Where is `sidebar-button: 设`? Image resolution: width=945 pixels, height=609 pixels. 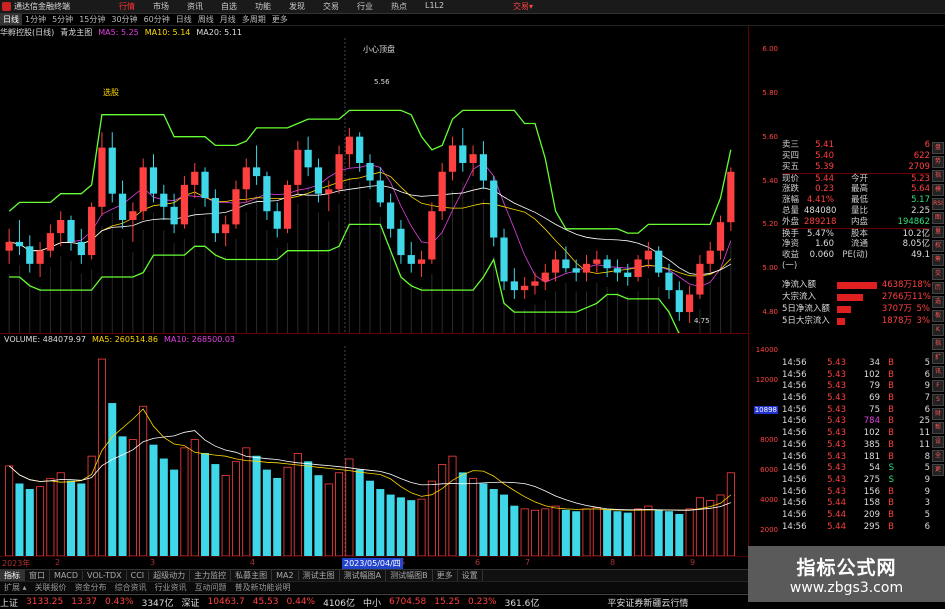 sidebar-button: 设 is located at coordinates (938, 442).